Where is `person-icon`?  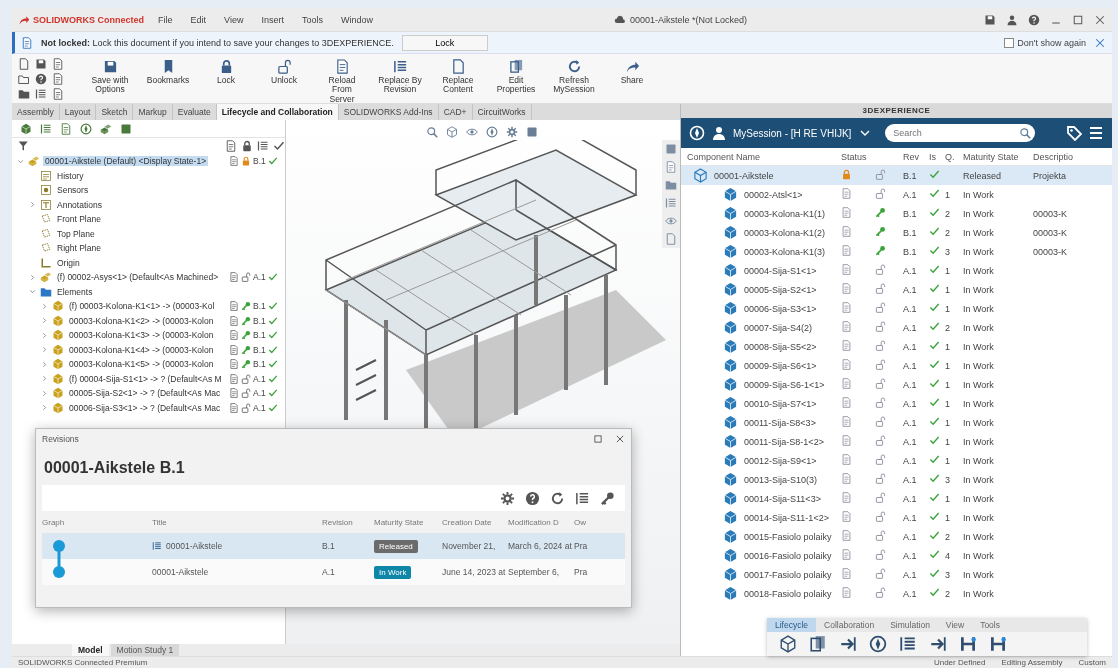
person-icon is located at coordinates (1012, 19).